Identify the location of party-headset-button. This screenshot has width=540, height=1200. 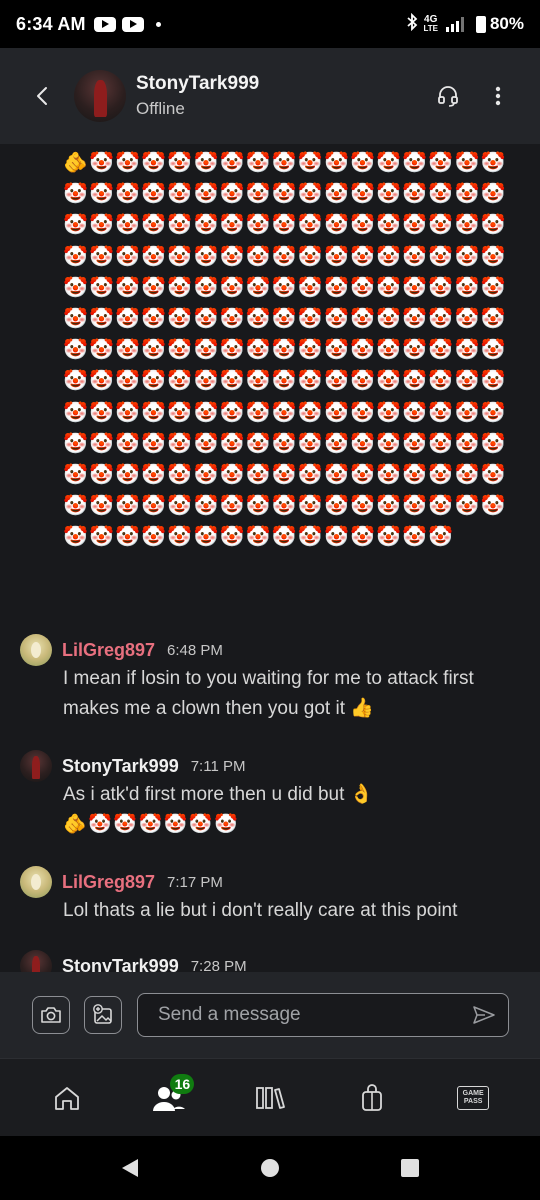
(448, 96).